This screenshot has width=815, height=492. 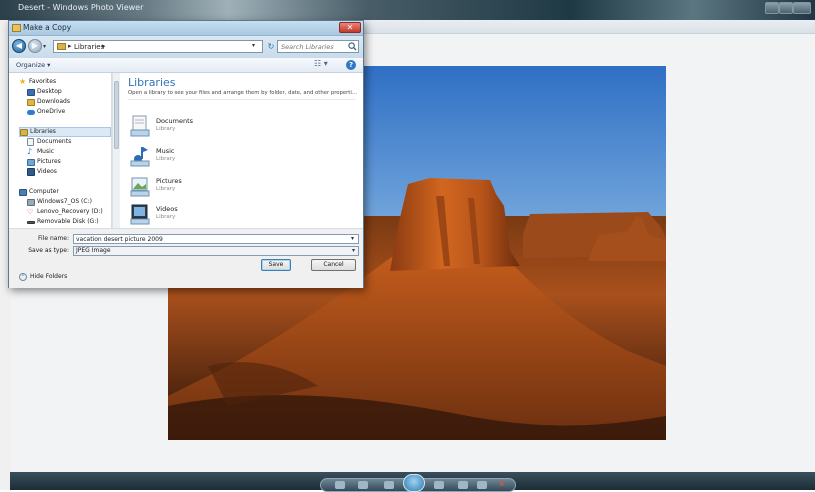 What do you see at coordinates (353, 250) in the screenshot?
I see `savetype-dropdown-icon: ▾` at bounding box center [353, 250].